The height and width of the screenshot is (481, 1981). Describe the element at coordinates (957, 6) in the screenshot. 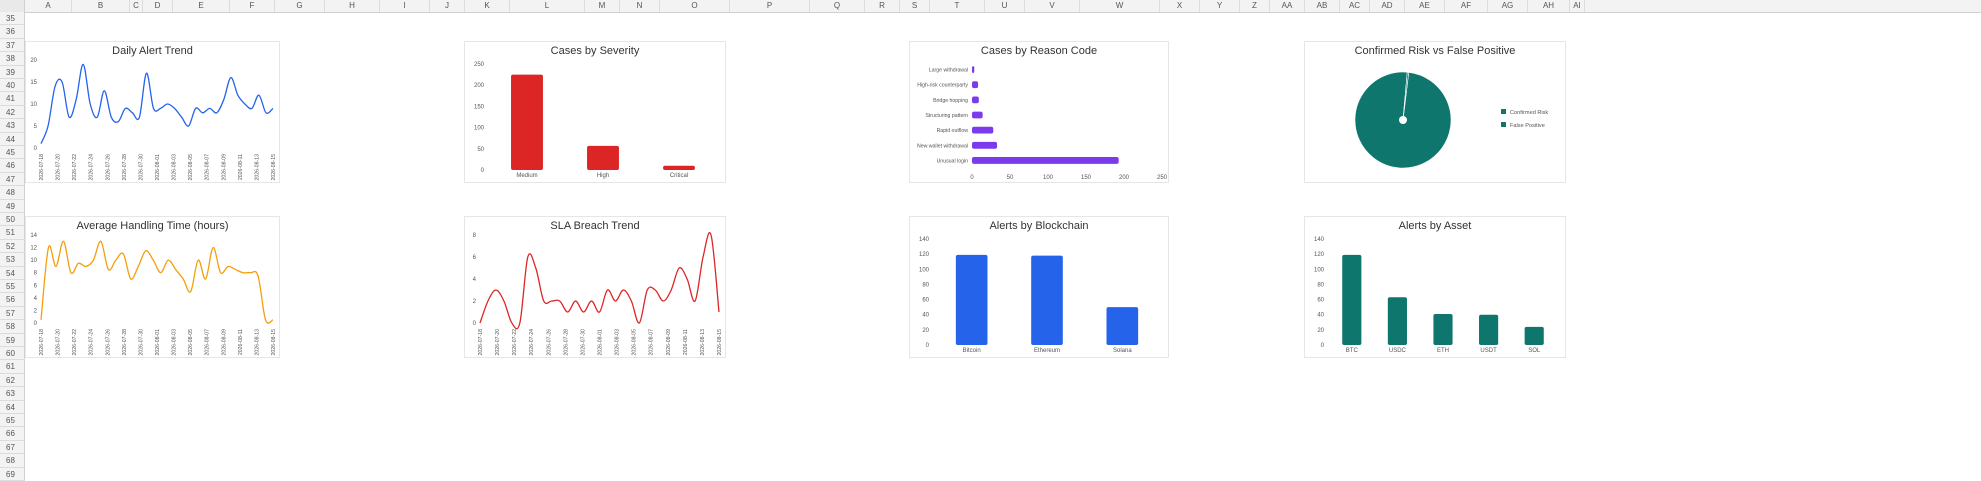

I see `column-header-t: T` at that location.